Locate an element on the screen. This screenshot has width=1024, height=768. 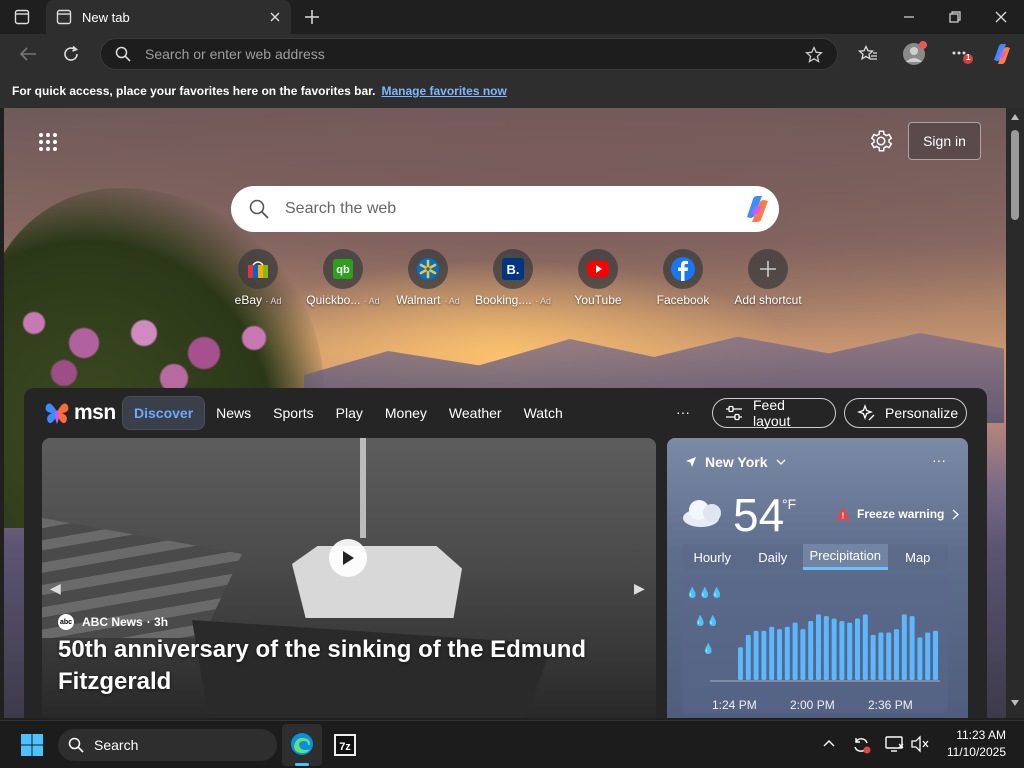
volume-muted-icon is located at coordinates (920, 744).